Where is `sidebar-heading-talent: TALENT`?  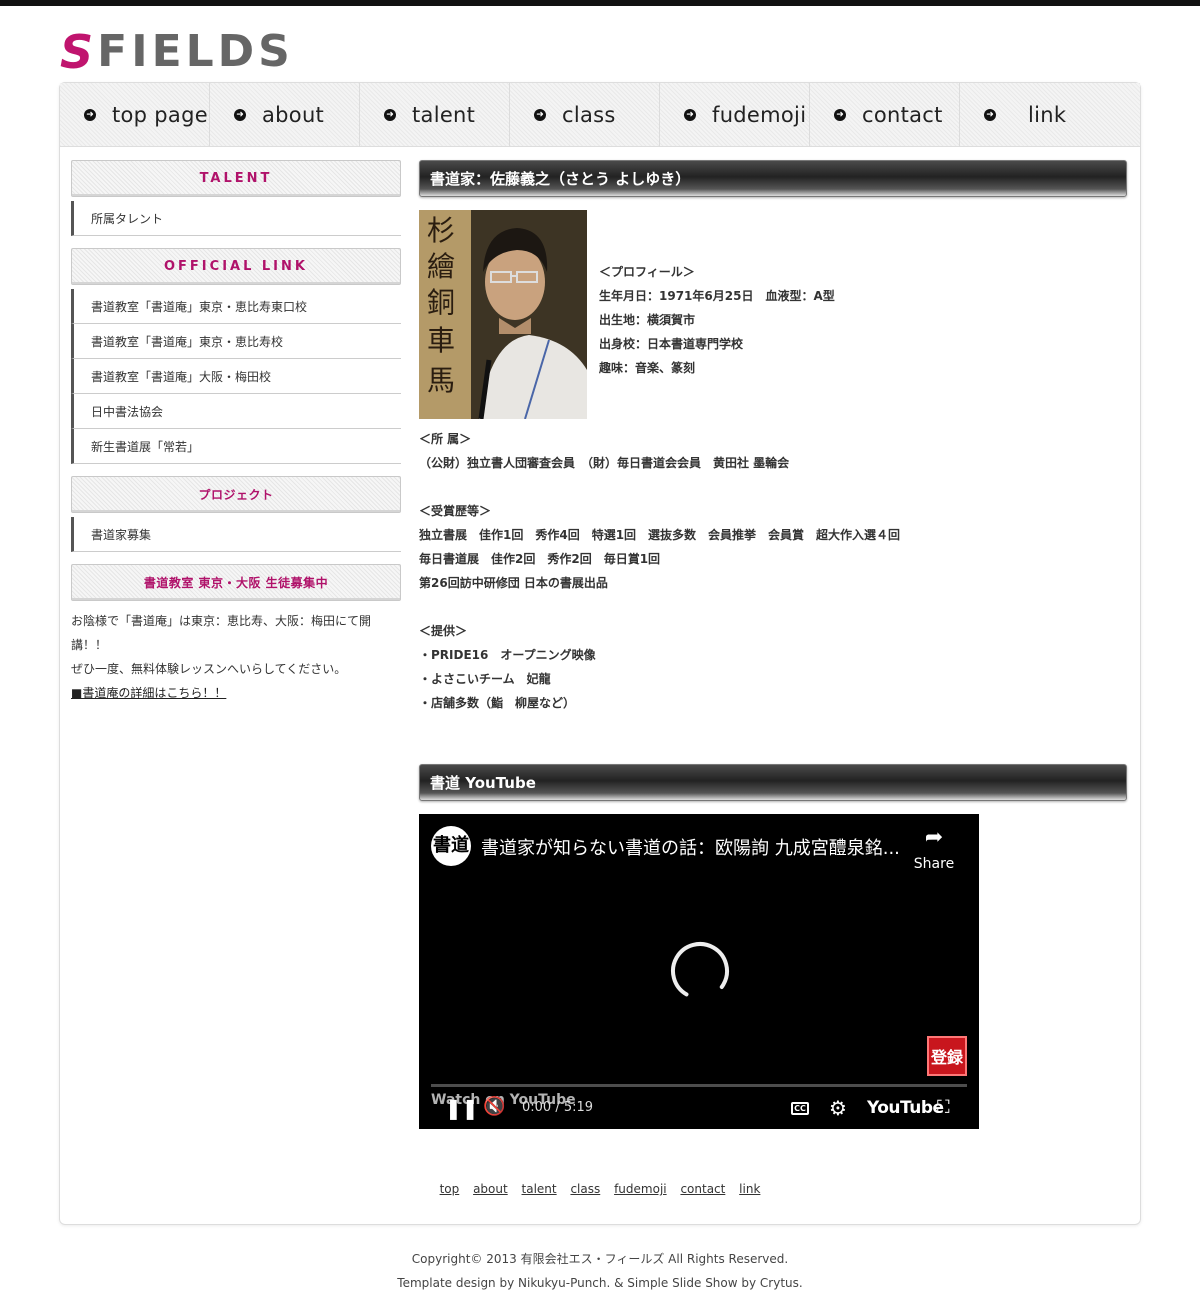
sidebar-heading-talent: TALENT is located at coordinates (236, 178).